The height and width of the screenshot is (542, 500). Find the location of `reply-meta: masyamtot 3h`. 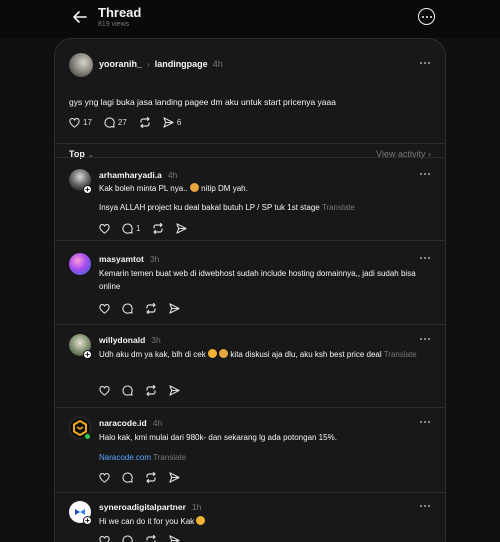

reply-meta: masyamtot 3h is located at coordinates (129, 259).